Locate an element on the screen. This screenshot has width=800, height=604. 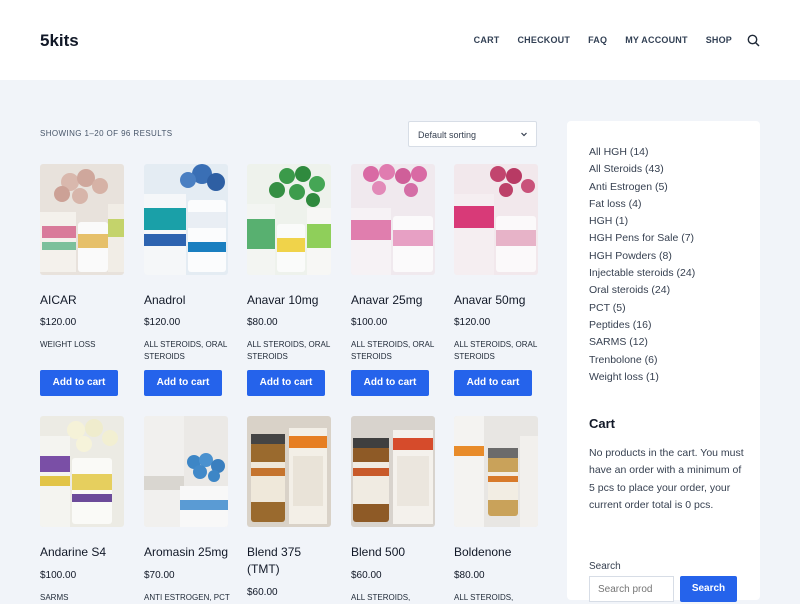
product-categories: ANTI ESTROGEN, PCT is located at coordinates (187, 597).